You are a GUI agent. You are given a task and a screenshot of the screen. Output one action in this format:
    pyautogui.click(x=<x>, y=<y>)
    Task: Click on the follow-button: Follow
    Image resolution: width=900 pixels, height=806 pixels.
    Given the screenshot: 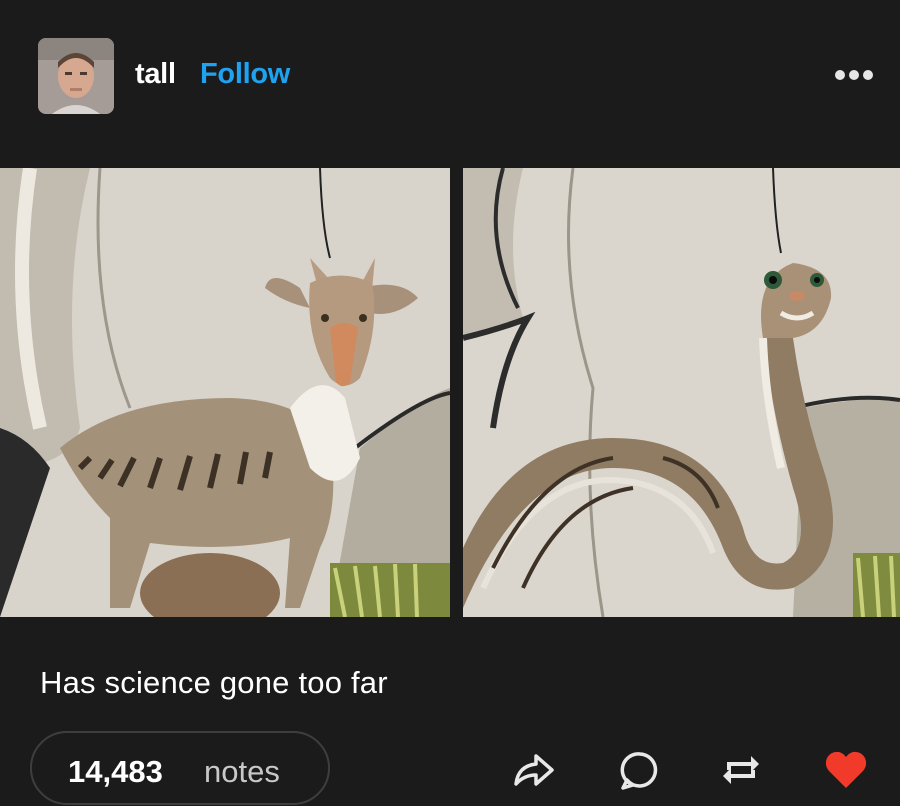 What is the action you would take?
    pyautogui.click(x=245, y=74)
    